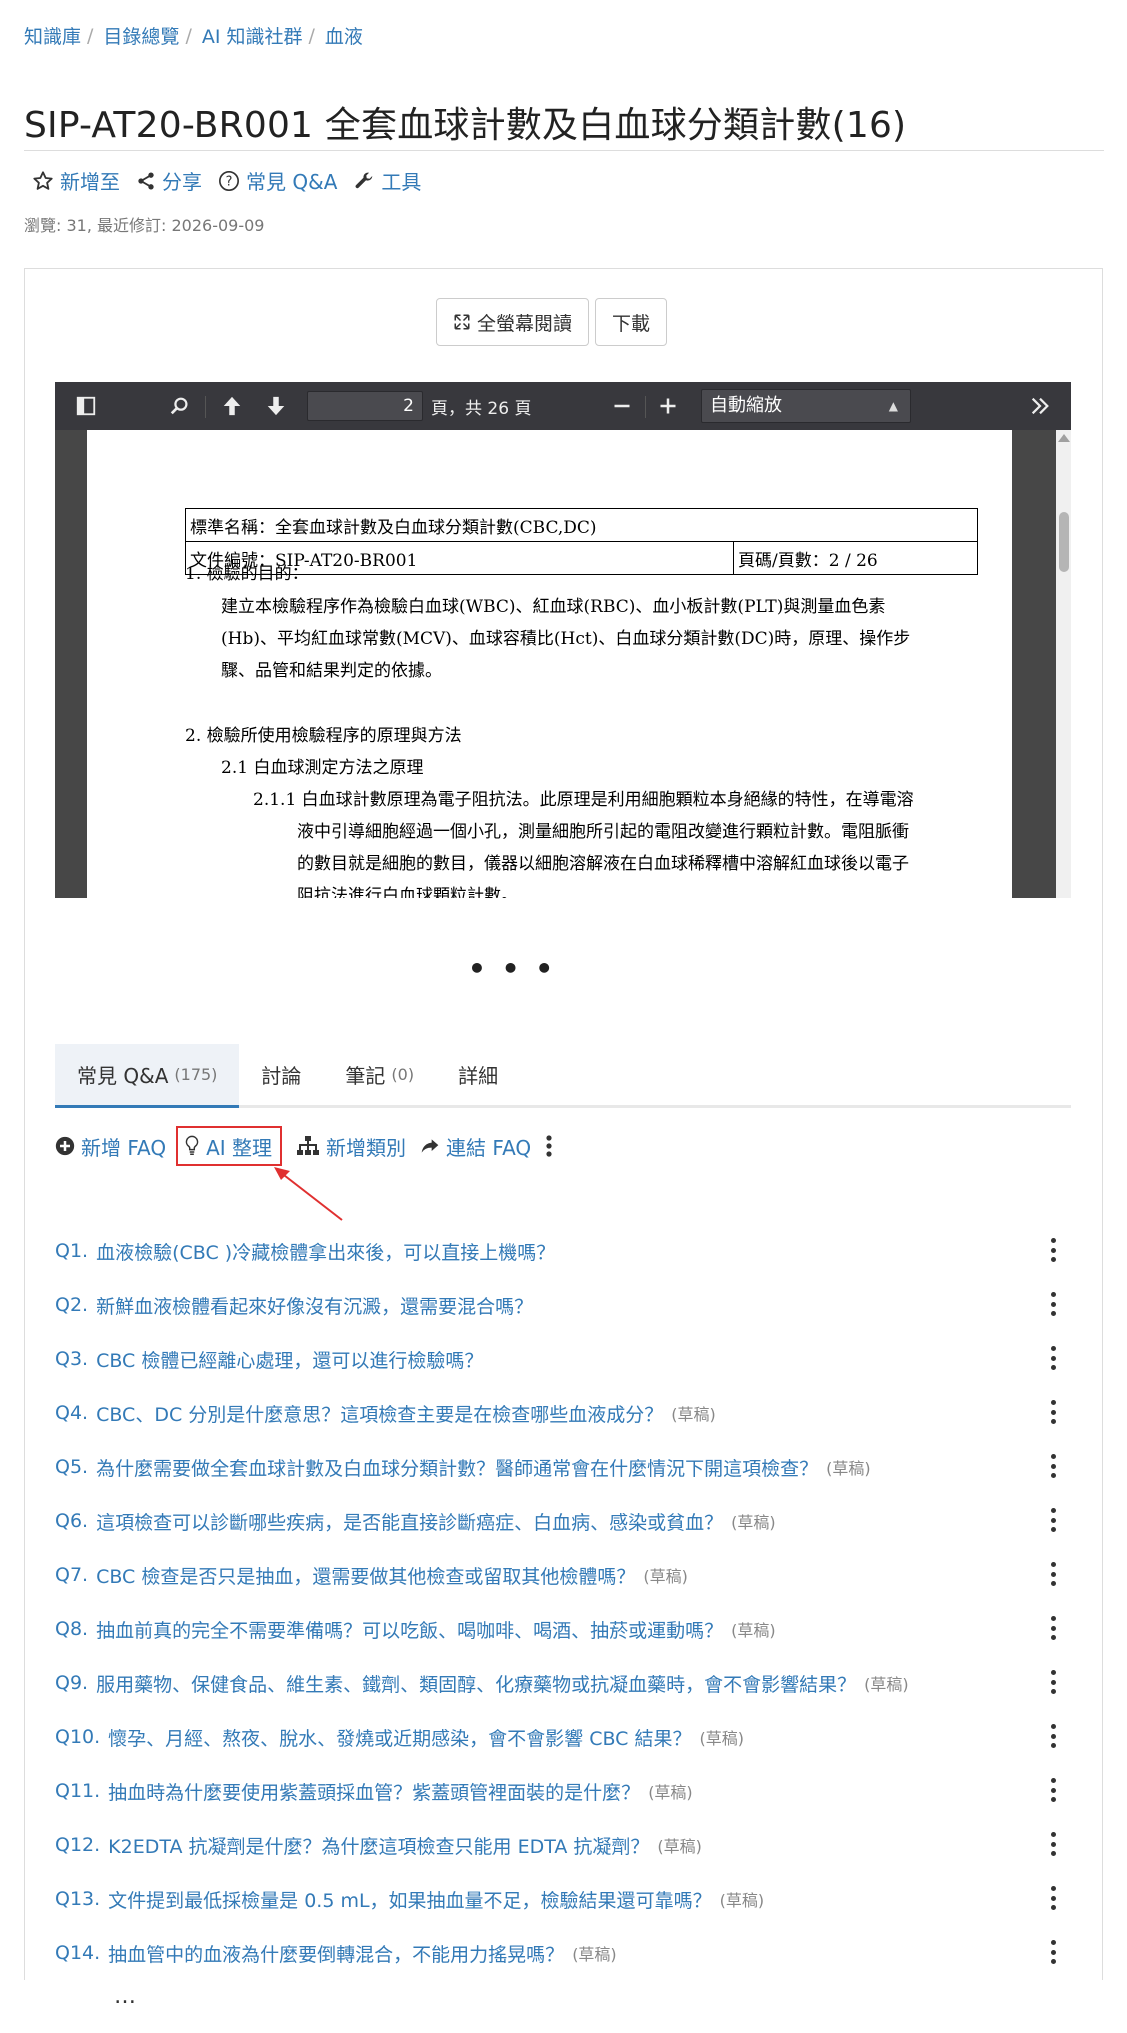 This screenshot has width=1127, height=2033. Describe the element at coordinates (409, 1521) in the screenshot. I see `faq-question-link: 這項檢查可以診斷哪些疾病，是否能直接診斷癌症、白血病、感染或貧血？` at that location.